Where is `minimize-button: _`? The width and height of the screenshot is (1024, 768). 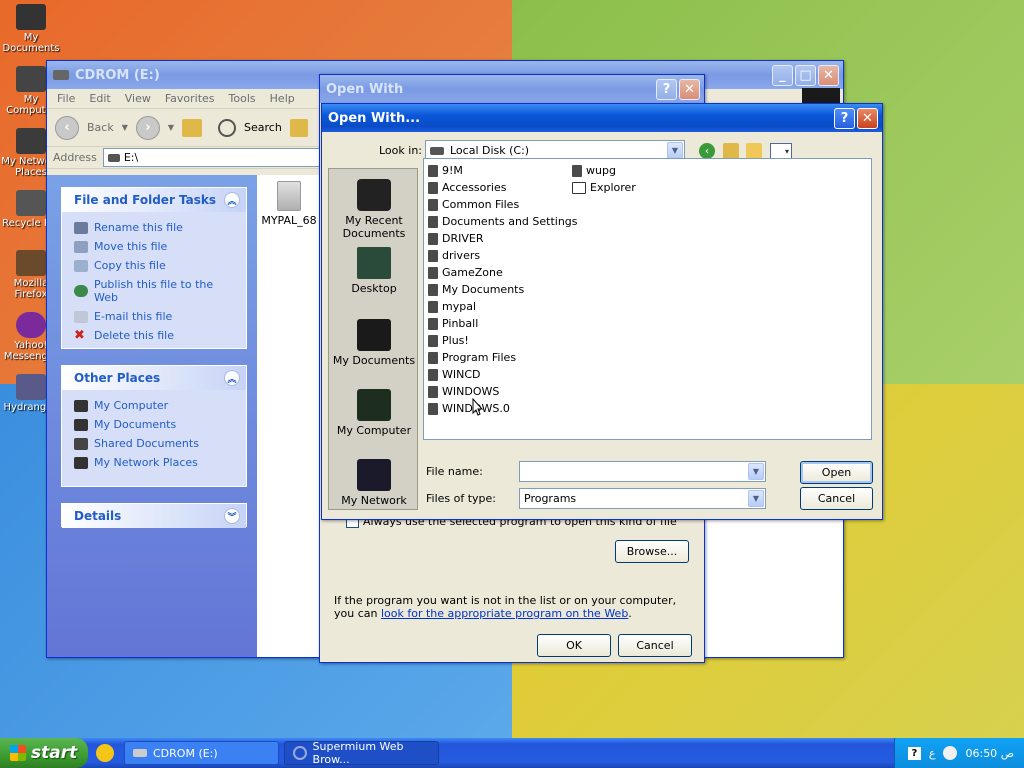 minimize-button: _ is located at coordinates (782, 75).